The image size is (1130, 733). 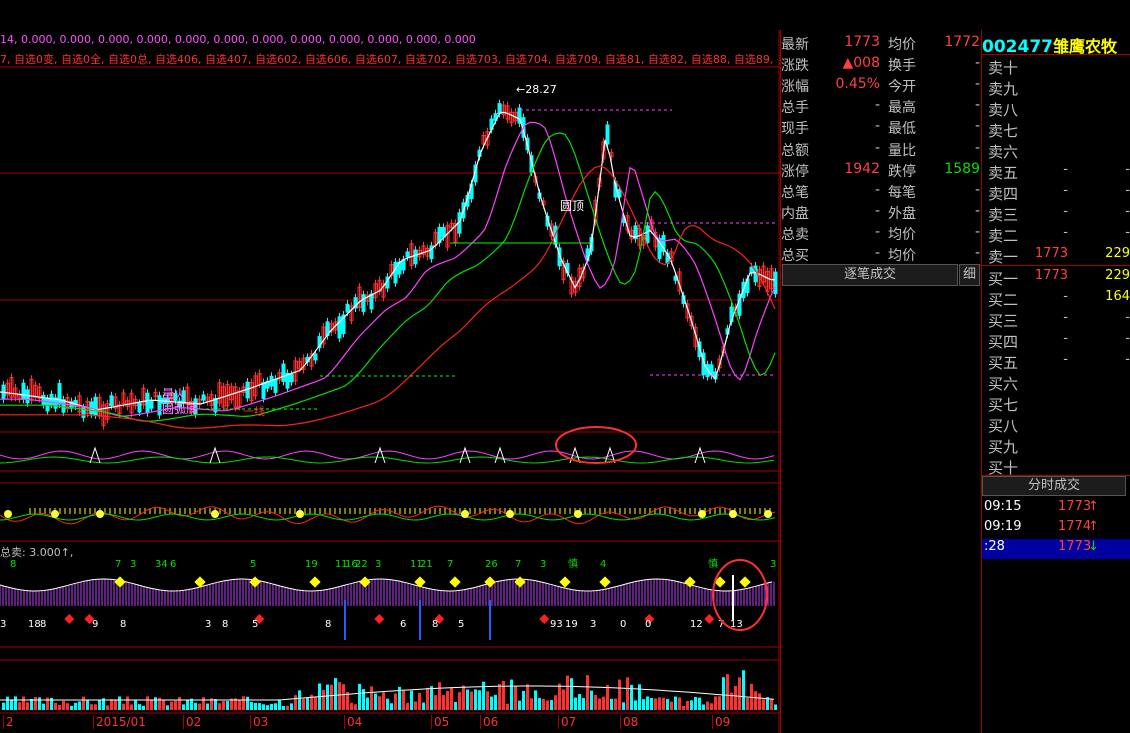 What do you see at coordinates (1059, 67) in the screenshot?
I see `orderbook-row: 卖十` at bounding box center [1059, 67].